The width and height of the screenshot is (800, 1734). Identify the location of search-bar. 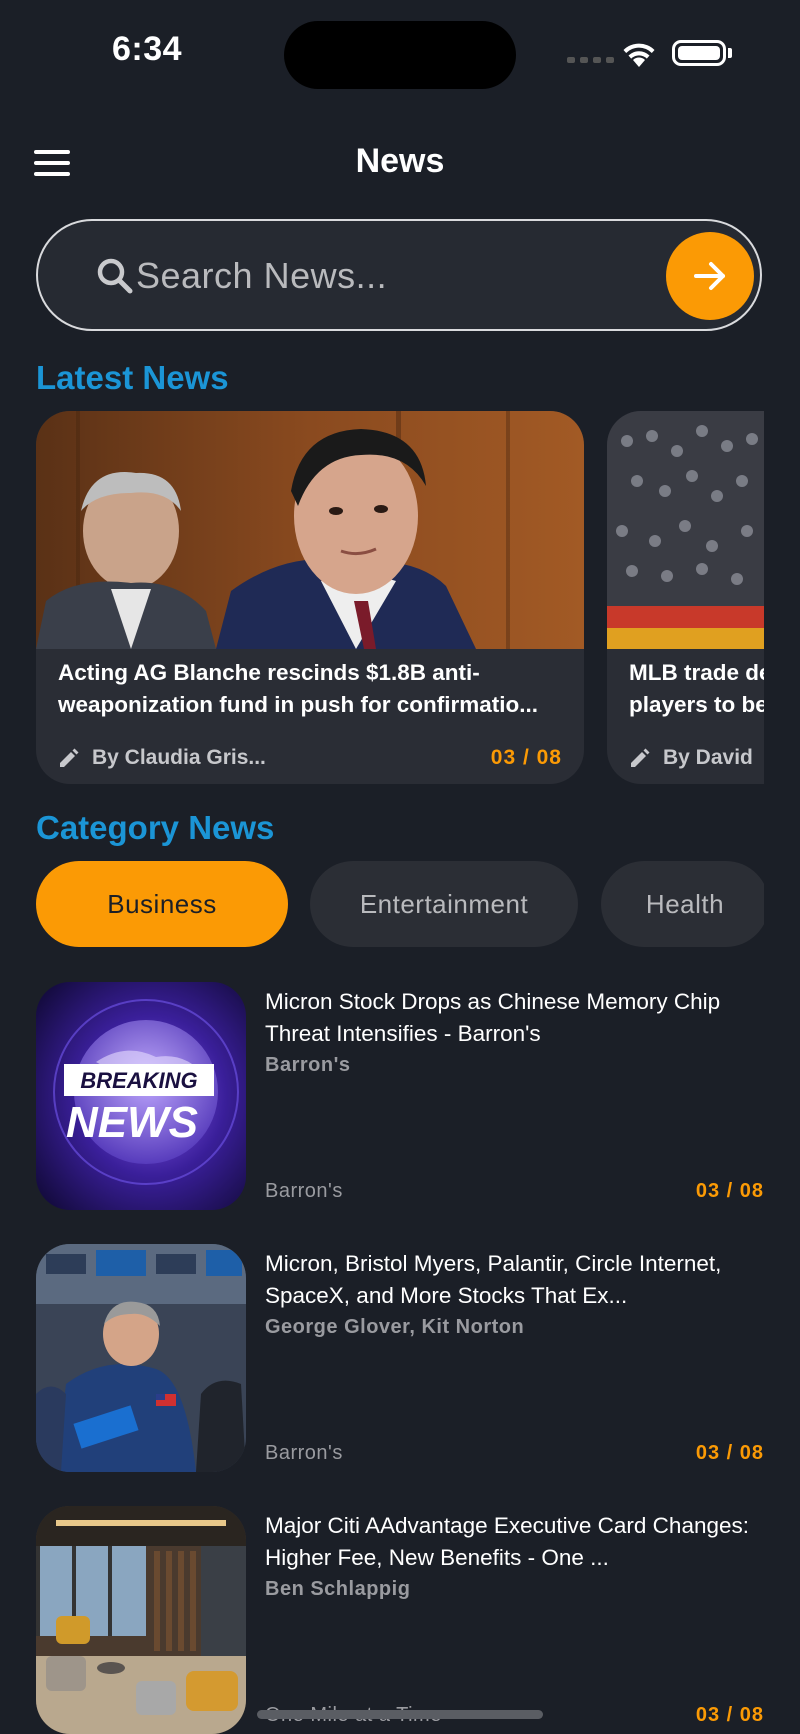
(399, 275).